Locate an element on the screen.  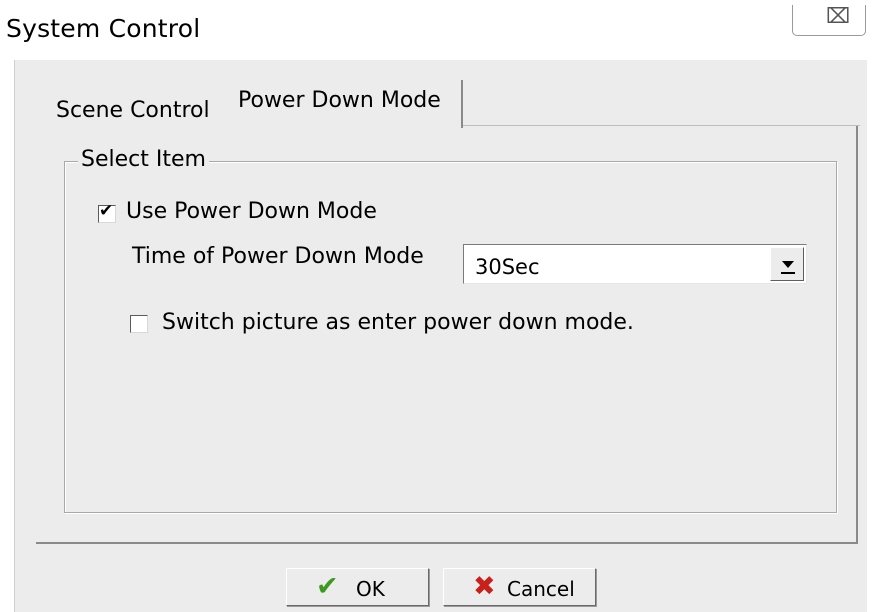
cancel-button: ✖ Cancel is located at coordinates (519, 587).